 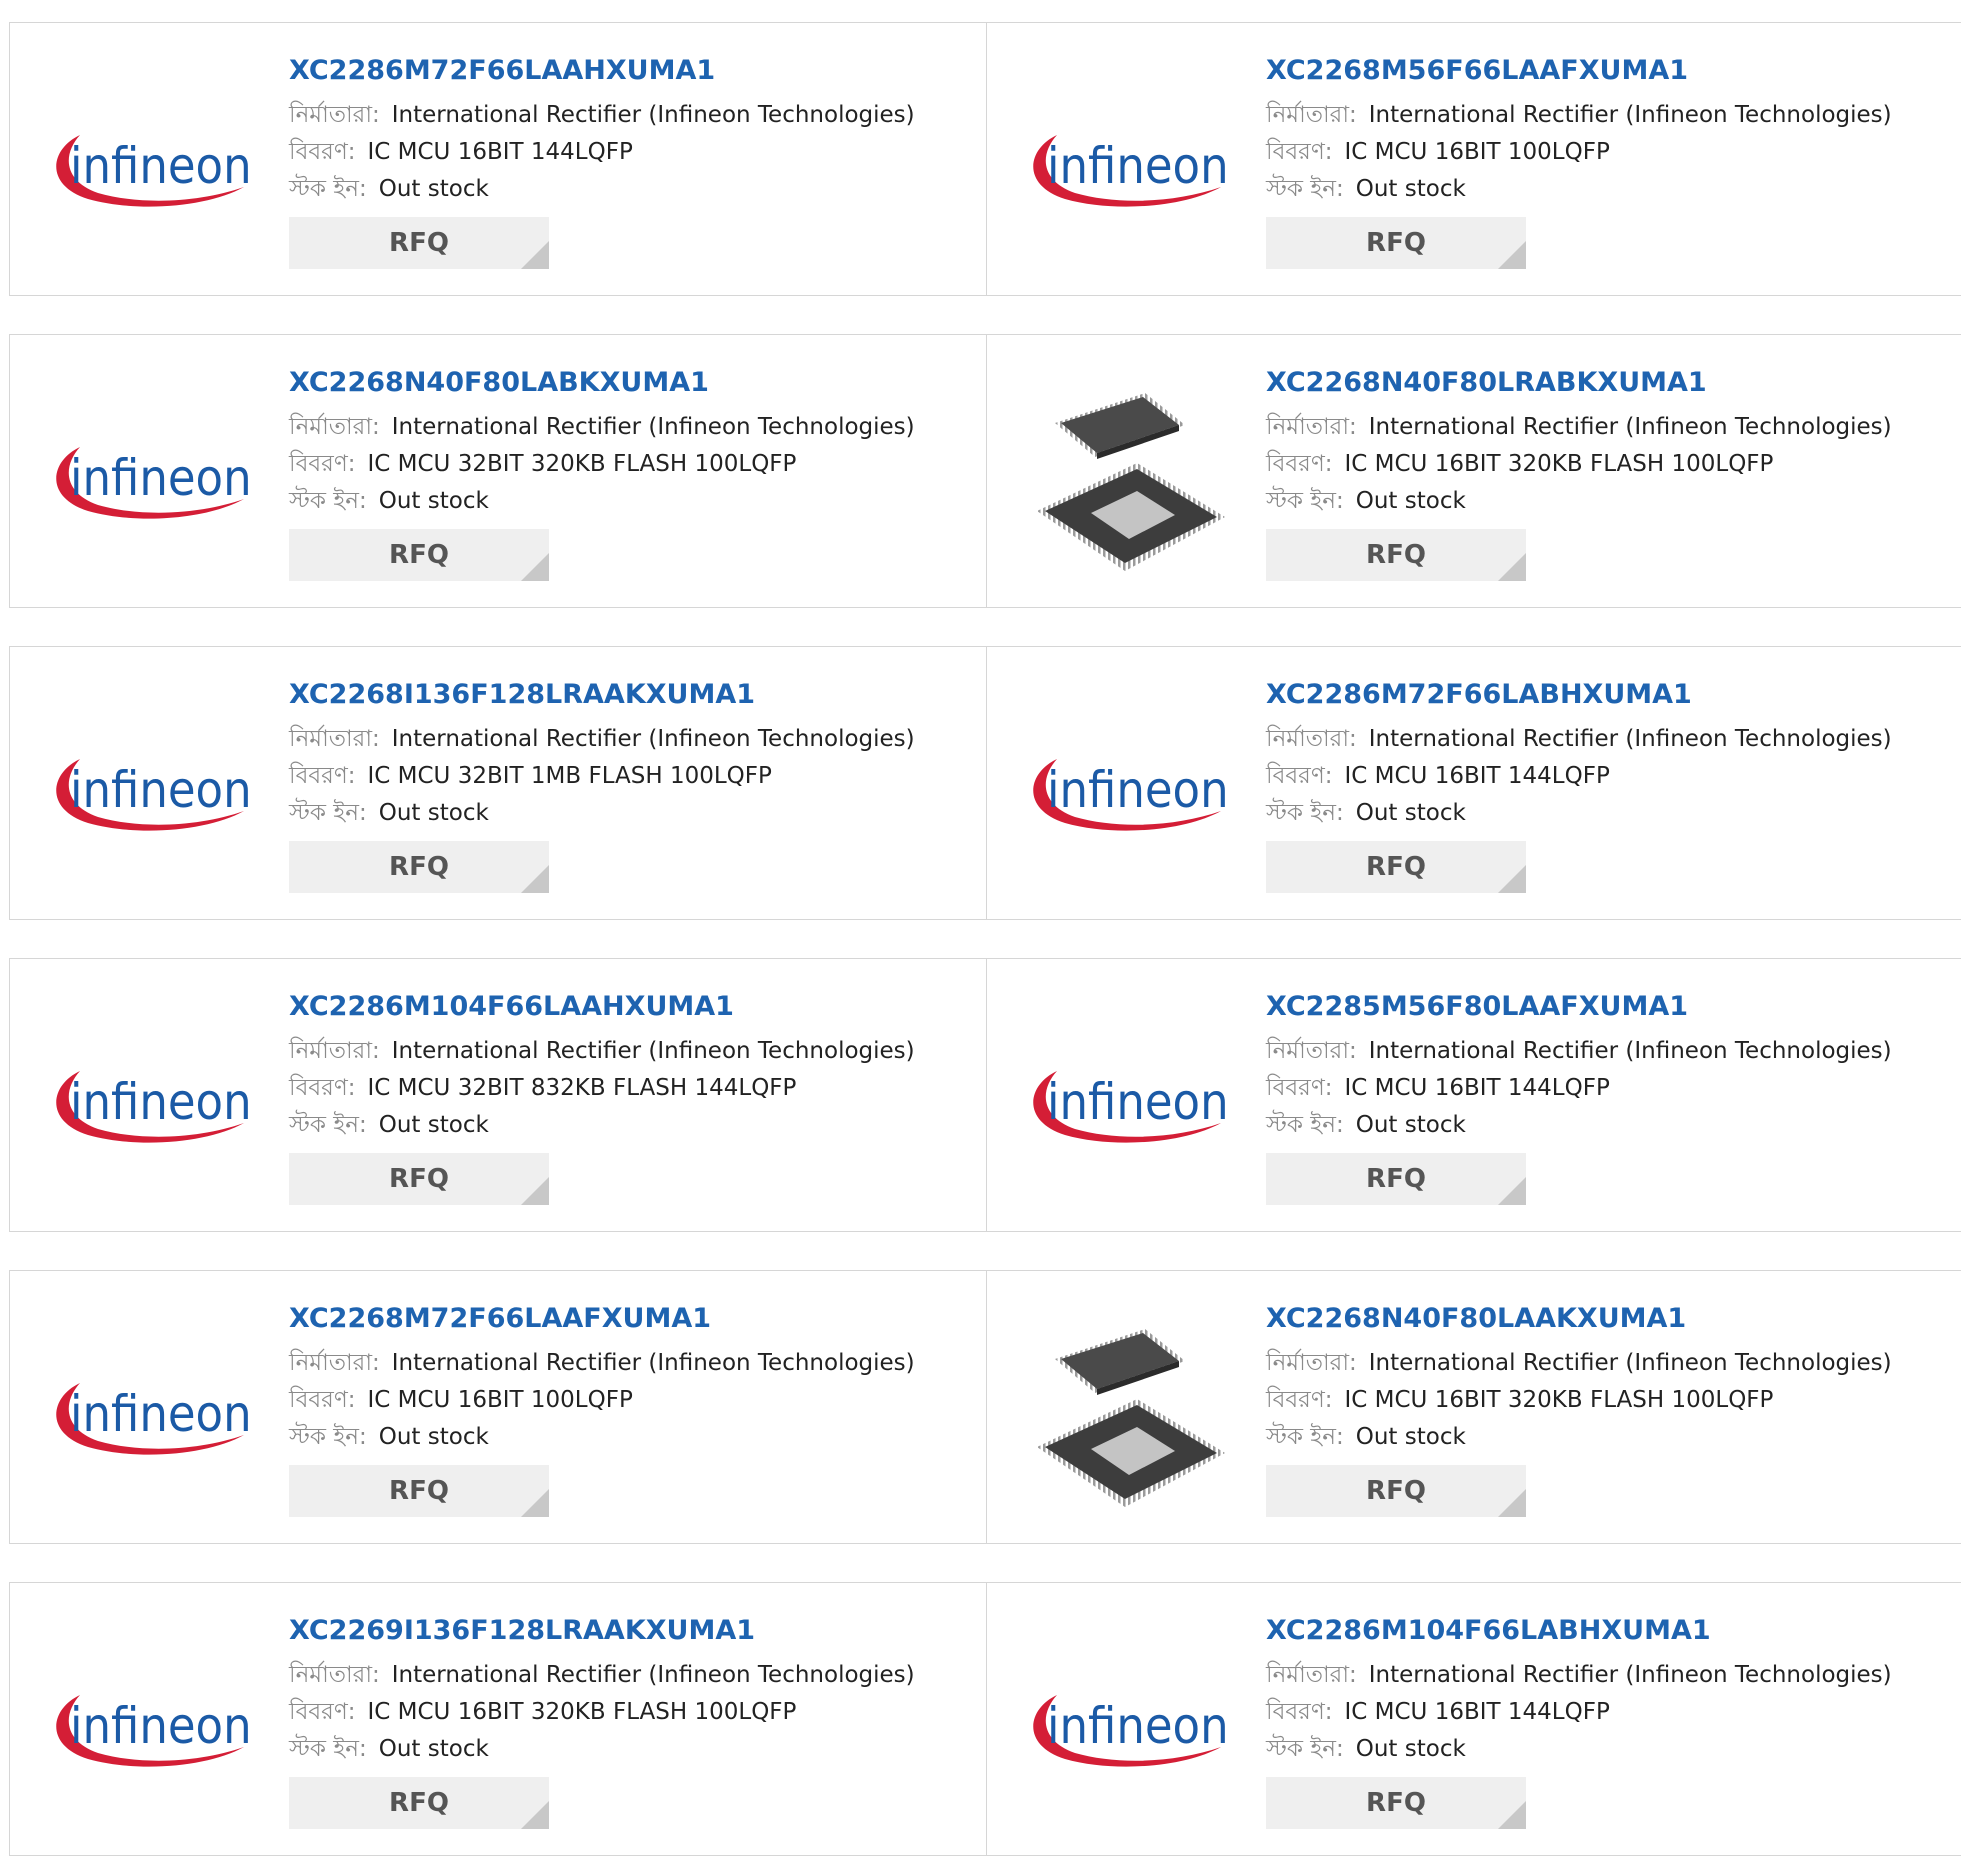 I want to click on description-value: IC MCU 32BIT 1MB FLASH 100LQFP, so click(x=569, y=776).